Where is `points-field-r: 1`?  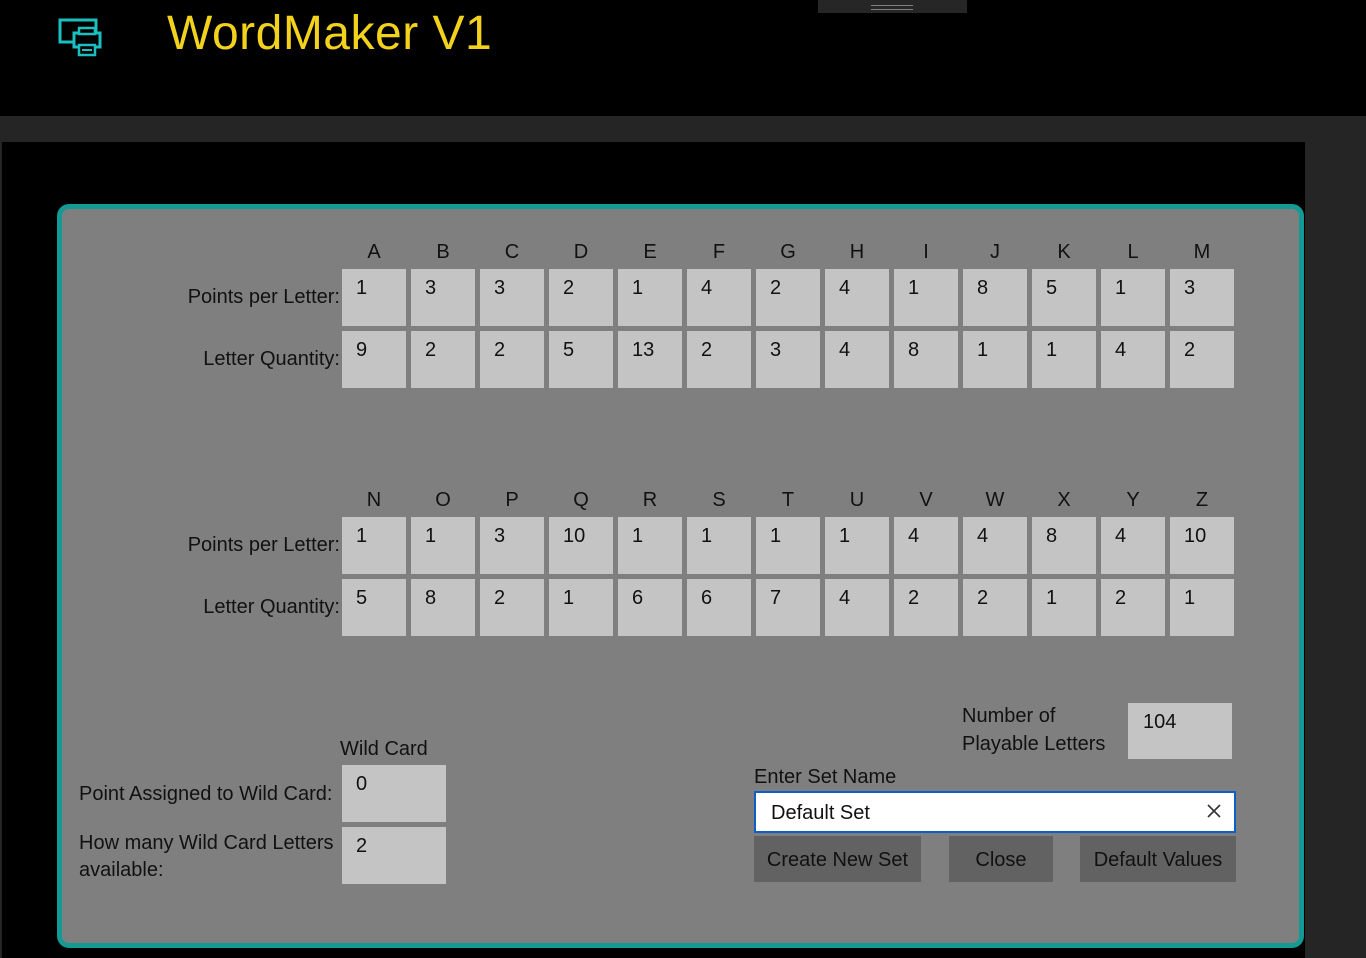 points-field-r: 1 is located at coordinates (650, 545).